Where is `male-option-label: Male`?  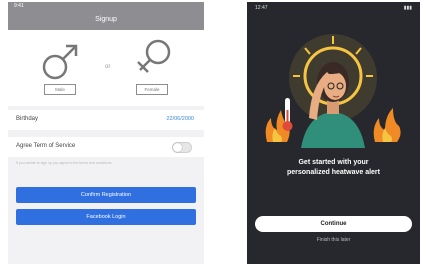 male-option-label: Male is located at coordinates (60, 89).